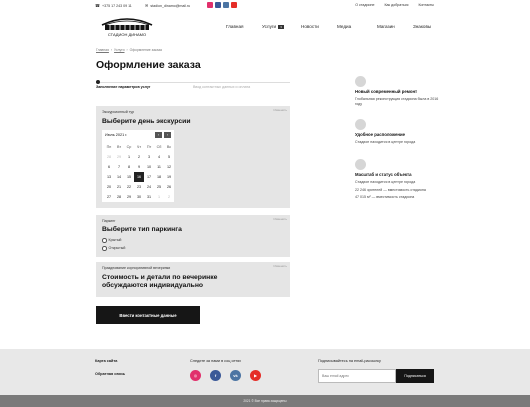 Image resolution: width=530 pixels, height=407 pixels. I want to click on calendar-day: 11, so click(159, 167).